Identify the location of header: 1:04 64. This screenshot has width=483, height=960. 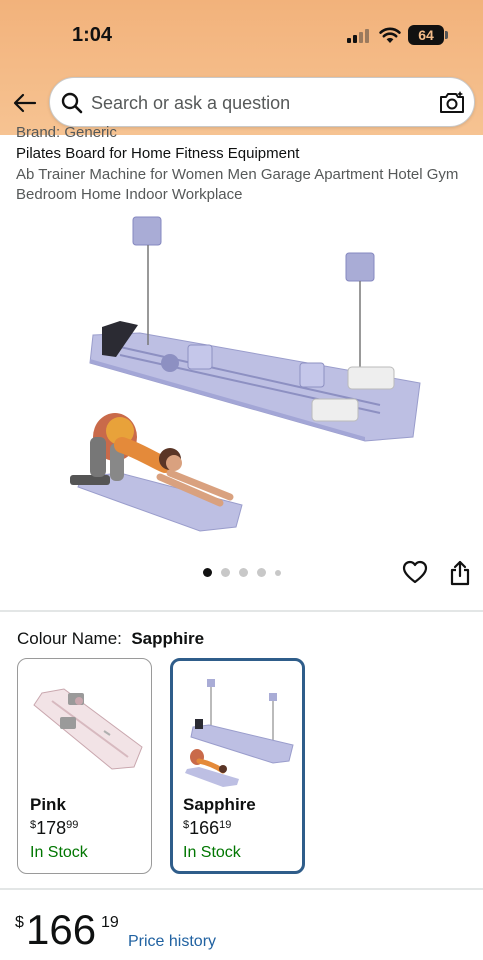
(241, 67).